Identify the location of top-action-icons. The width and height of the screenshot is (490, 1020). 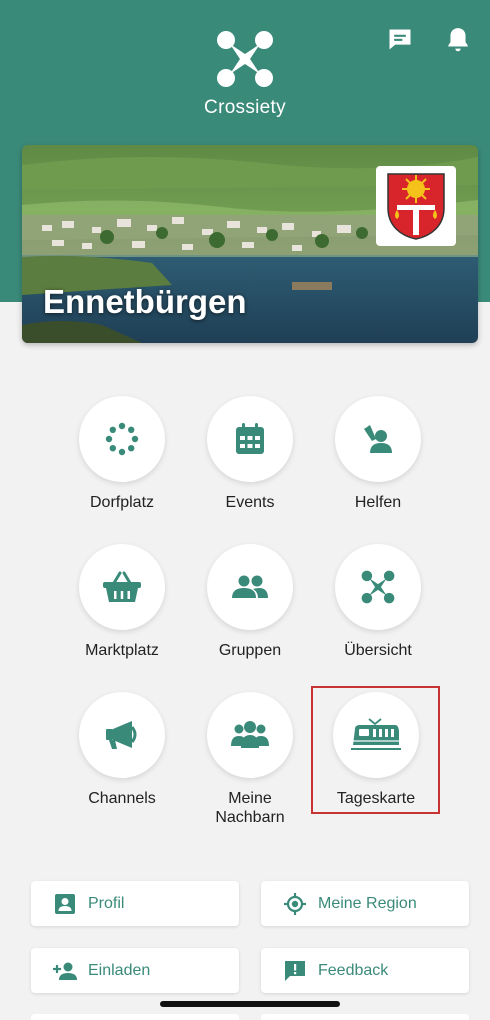
(429, 40).